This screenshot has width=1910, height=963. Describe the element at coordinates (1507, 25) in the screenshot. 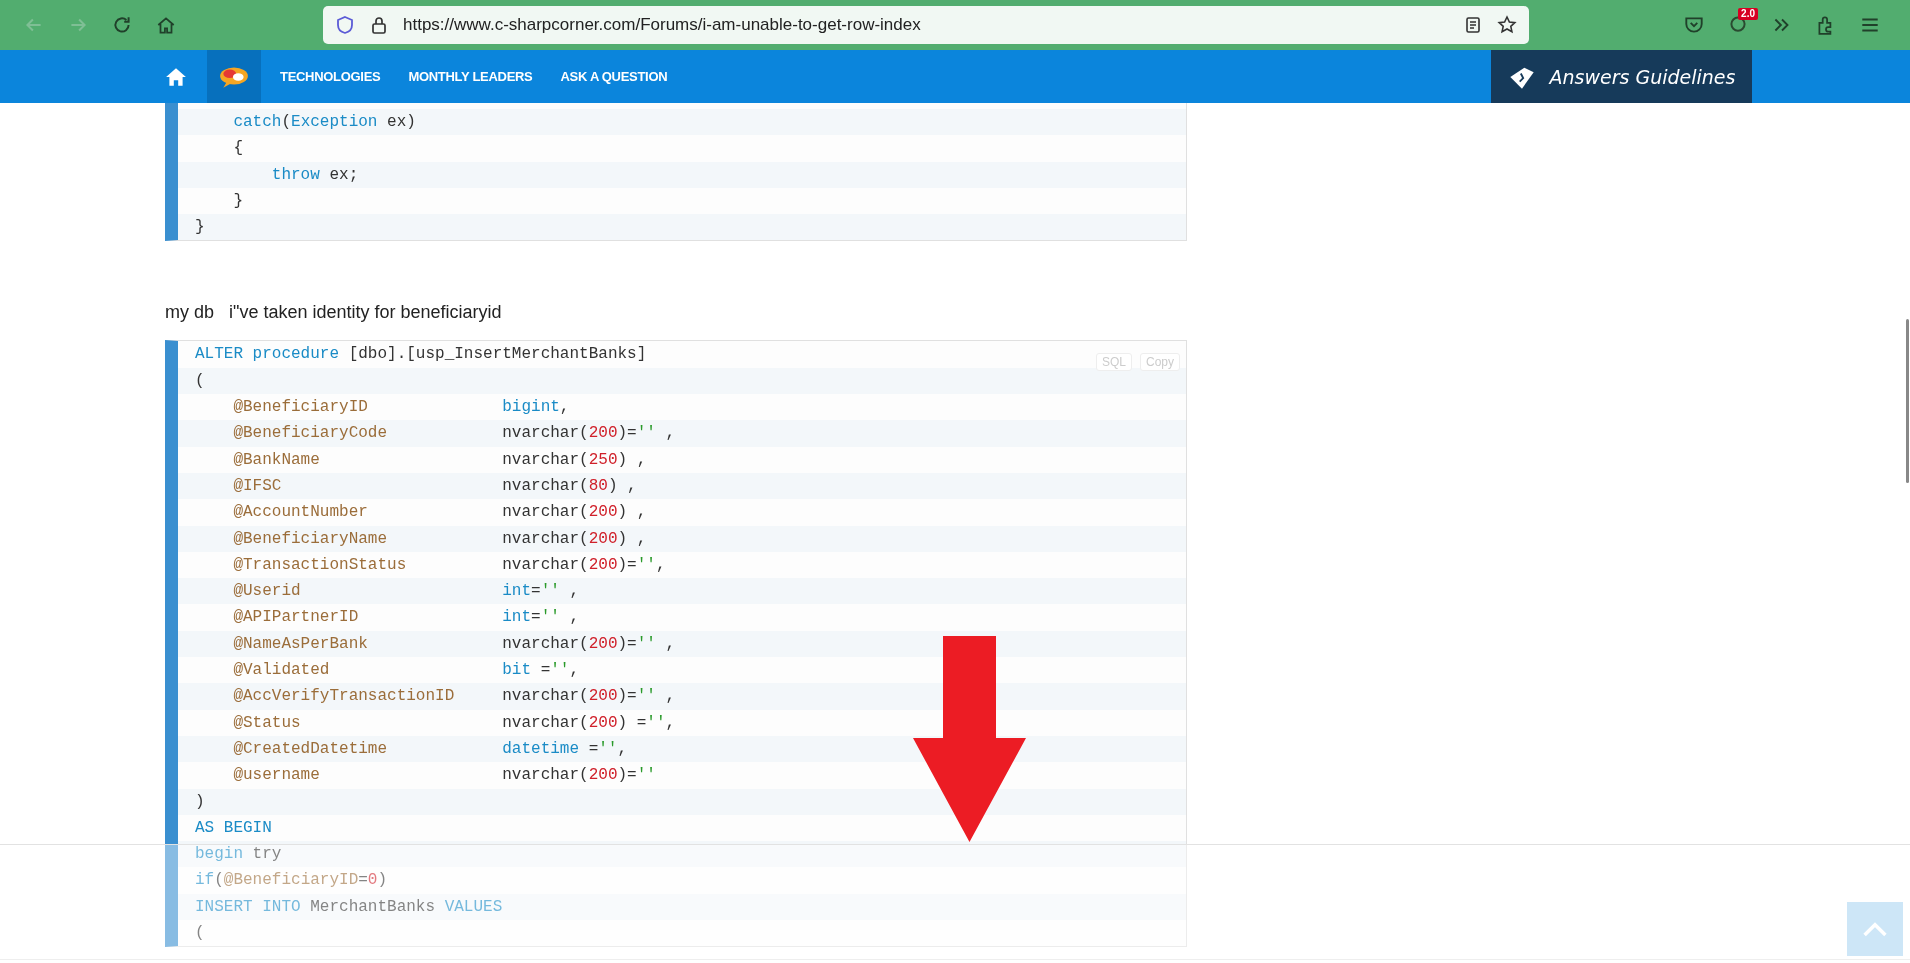

I see `star-icon` at that location.